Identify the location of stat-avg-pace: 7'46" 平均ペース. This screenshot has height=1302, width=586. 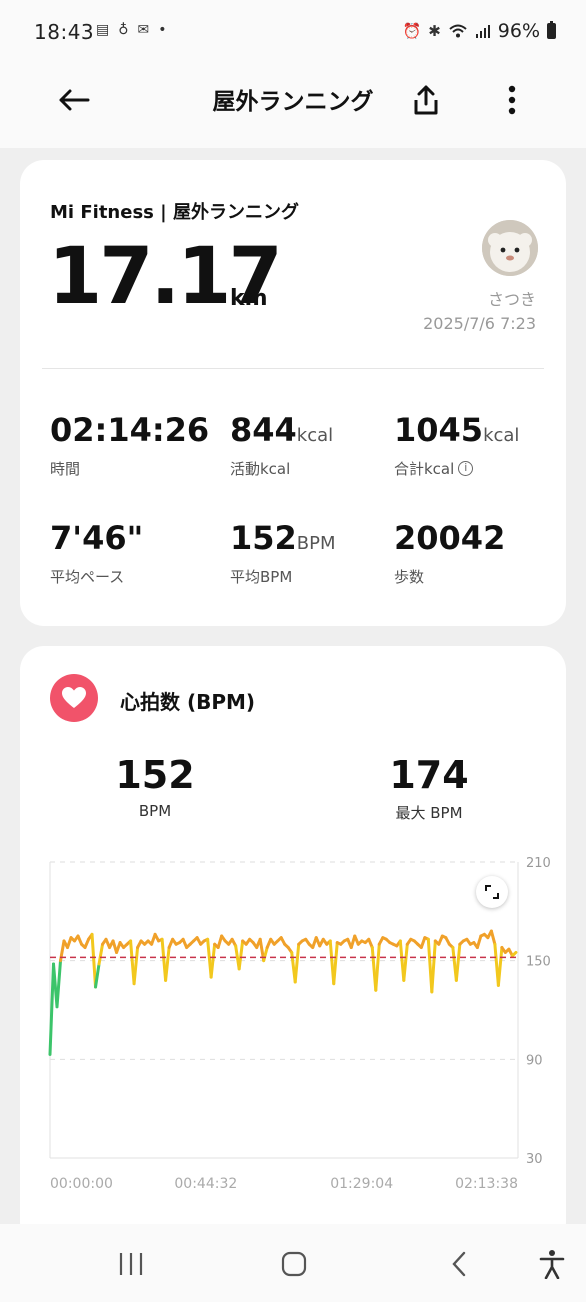
(96, 553).